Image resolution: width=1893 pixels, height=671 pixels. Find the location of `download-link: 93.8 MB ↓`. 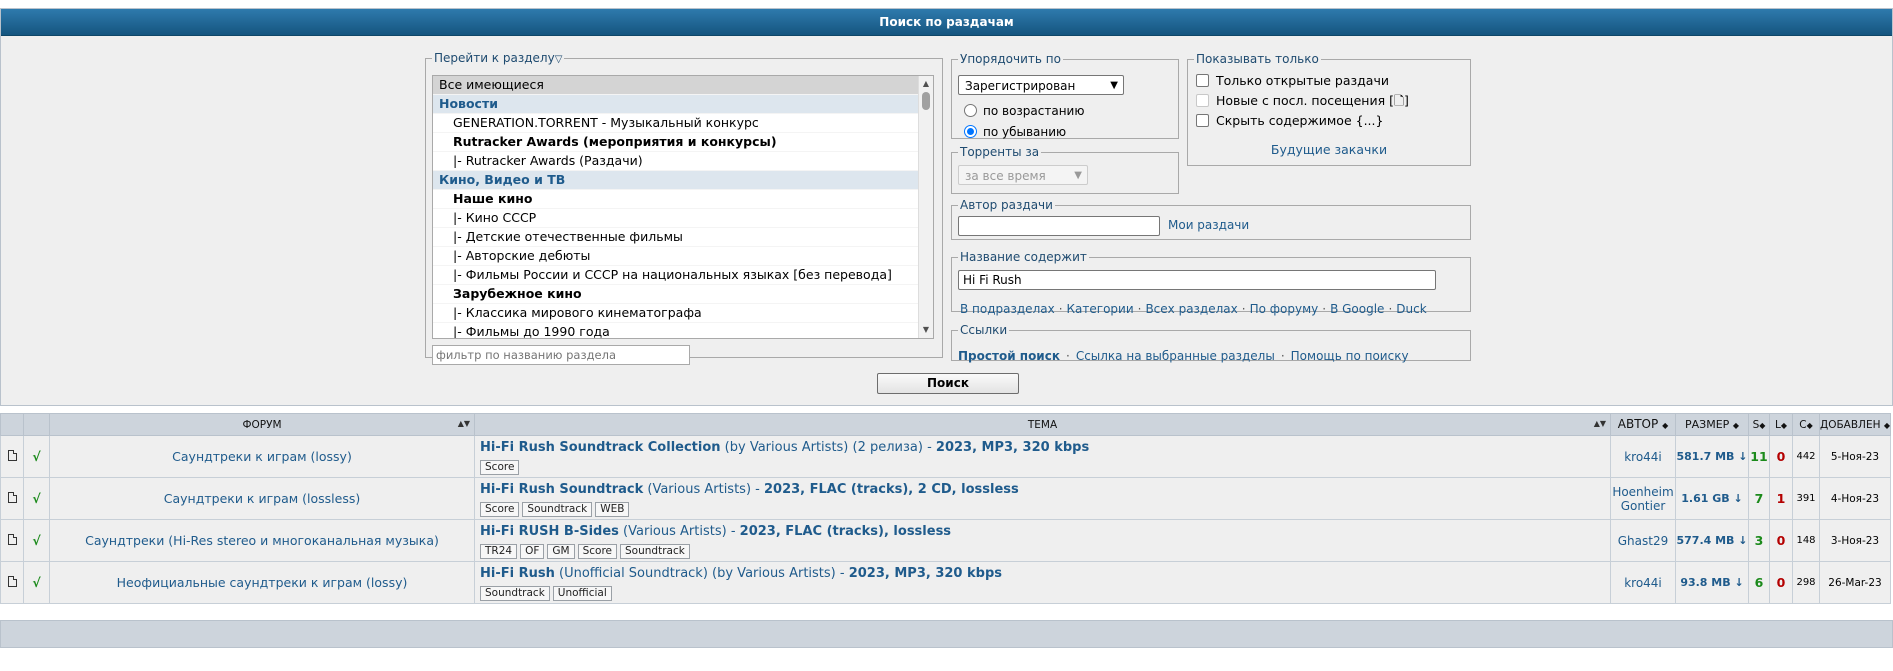

download-link: 93.8 MB ↓ is located at coordinates (1711, 582).